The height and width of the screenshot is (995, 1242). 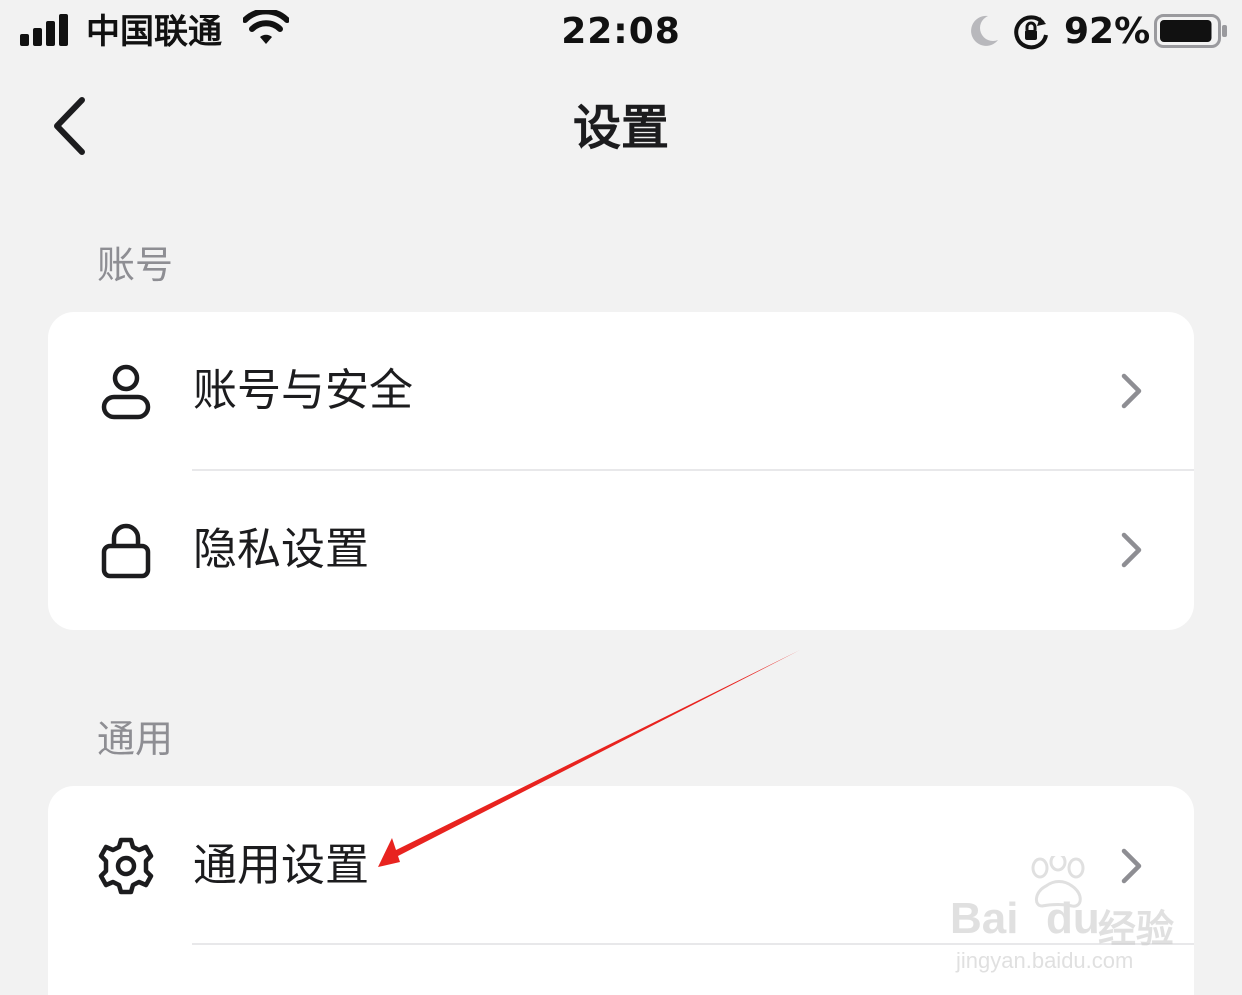 I want to click on baidu-watermark: Bai du 经验 jingyan.baidu.com, so click(x=1070, y=916).